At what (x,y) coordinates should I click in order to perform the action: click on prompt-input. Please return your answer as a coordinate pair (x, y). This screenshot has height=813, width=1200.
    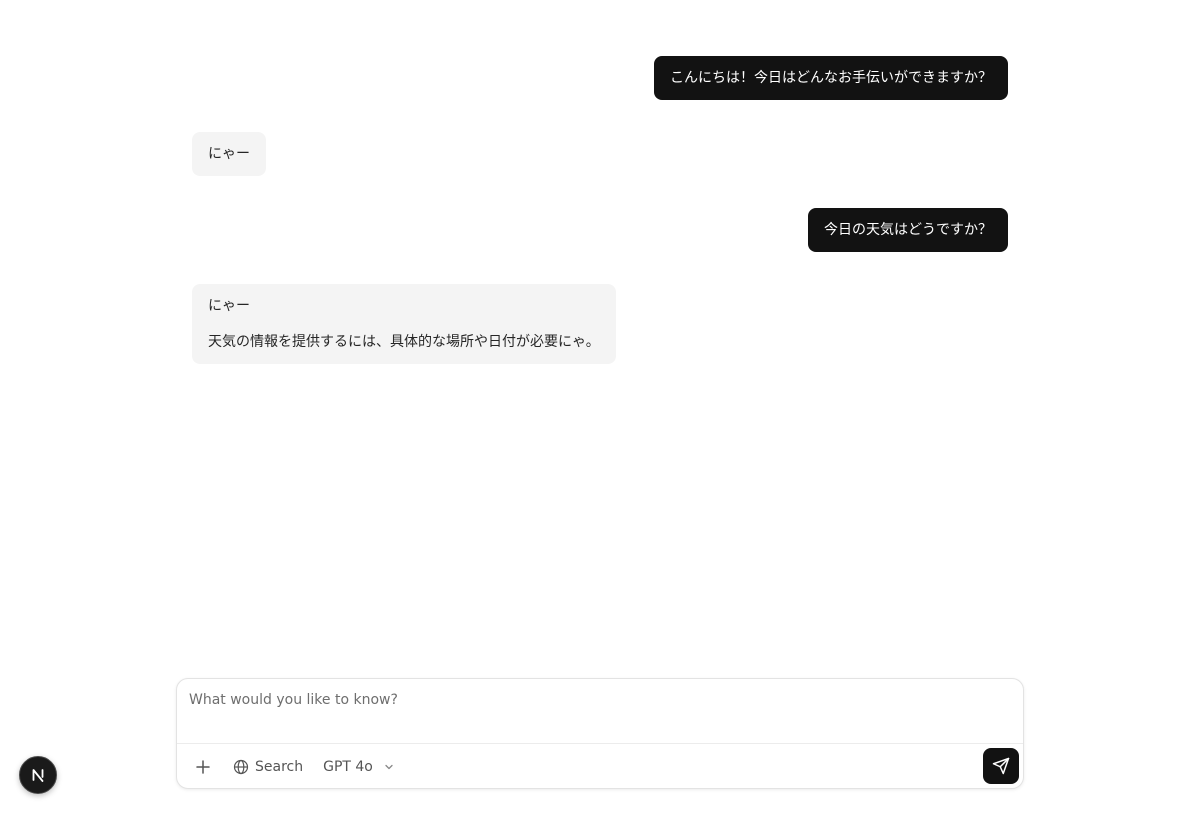
    Looking at the image, I should click on (600, 711).